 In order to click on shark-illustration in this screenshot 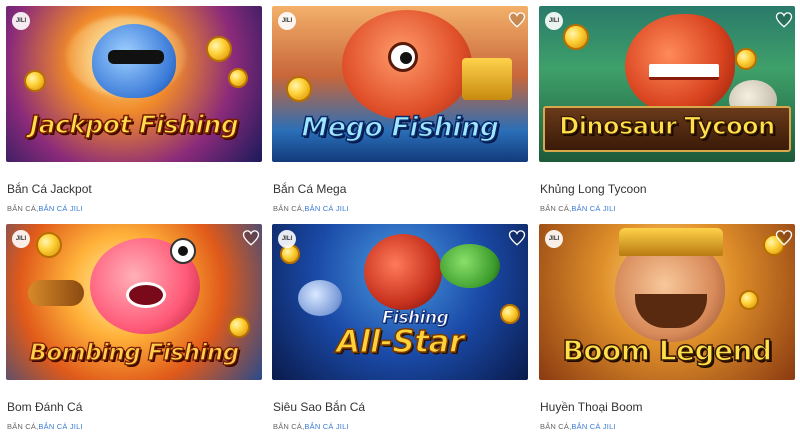, I will do `click(320, 298)`.